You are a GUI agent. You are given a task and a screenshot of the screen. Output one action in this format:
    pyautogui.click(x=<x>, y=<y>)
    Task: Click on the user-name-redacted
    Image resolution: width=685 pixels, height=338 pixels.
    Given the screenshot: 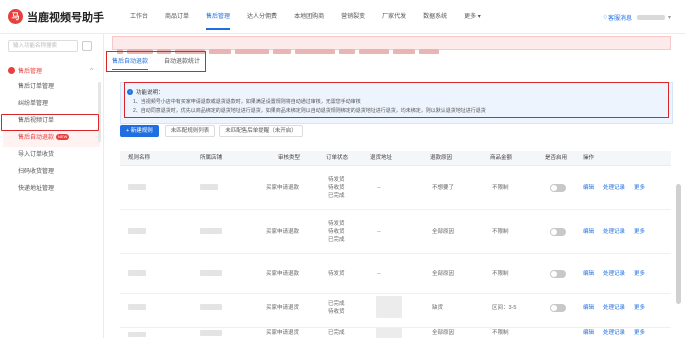 What is the action you would take?
    pyautogui.click(x=650, y=17)
    